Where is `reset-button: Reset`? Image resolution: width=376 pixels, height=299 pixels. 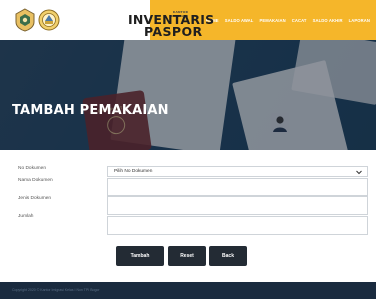 reset-button: Reset is located at coordinates (187, 256).